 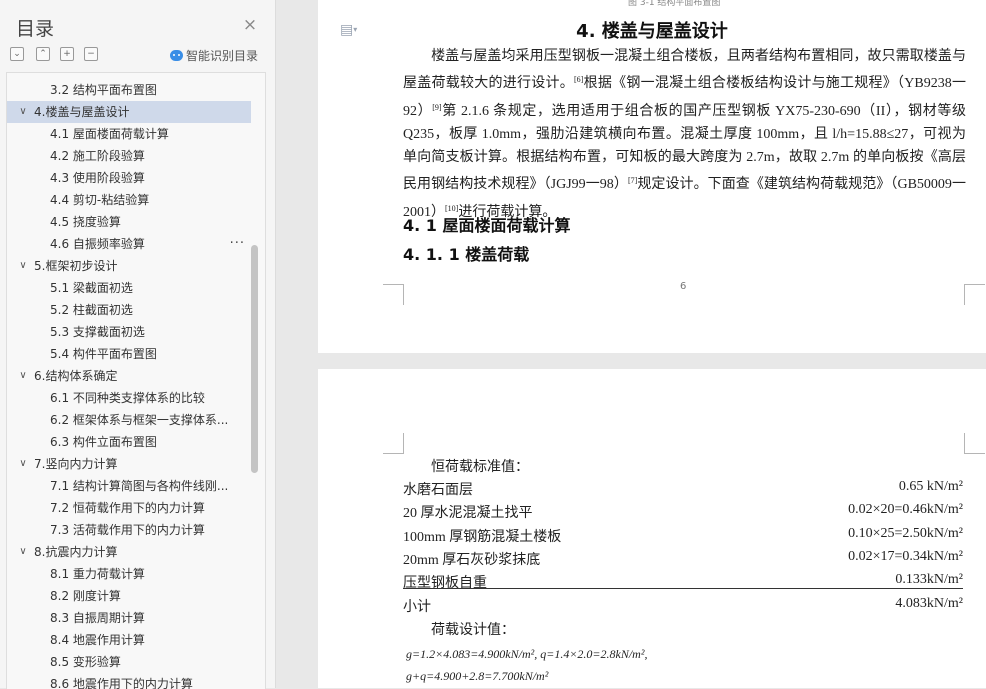 What do you see at coordinates (43, 54) in the screenshot?
I see `expand-all-icon: ⌃` at bounding box center [43, 54].